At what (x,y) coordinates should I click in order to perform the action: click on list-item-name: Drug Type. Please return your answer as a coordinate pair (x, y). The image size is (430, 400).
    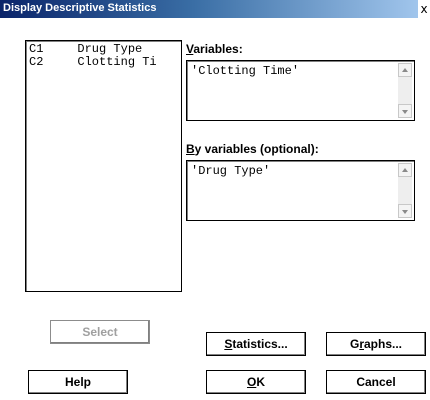
    Looking at the image, I should click on (110, 49).